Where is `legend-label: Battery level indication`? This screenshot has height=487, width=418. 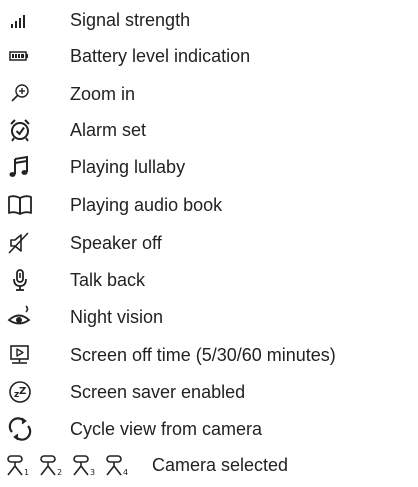 legend-label: Battery level indication is located at coordinates (160, 56).